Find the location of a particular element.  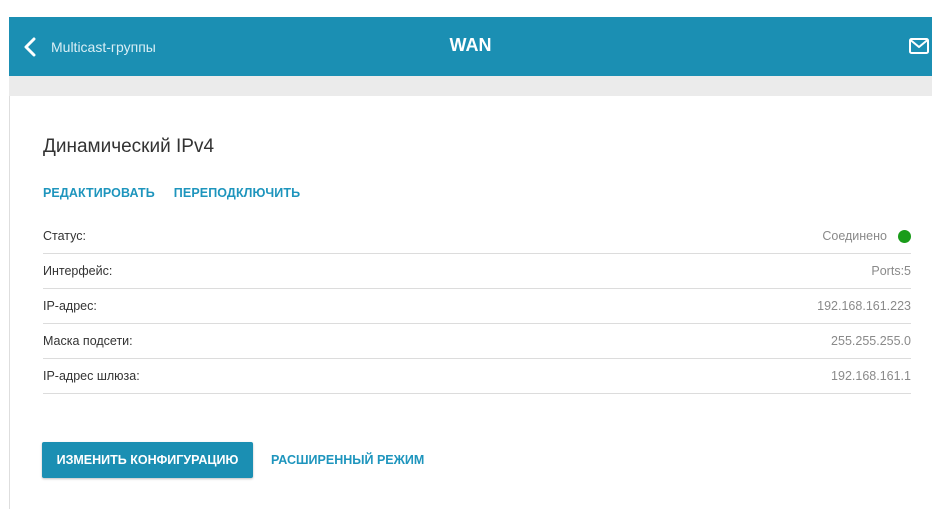

row-value: 192.168.161.223 is located at coordinates (864, 306).